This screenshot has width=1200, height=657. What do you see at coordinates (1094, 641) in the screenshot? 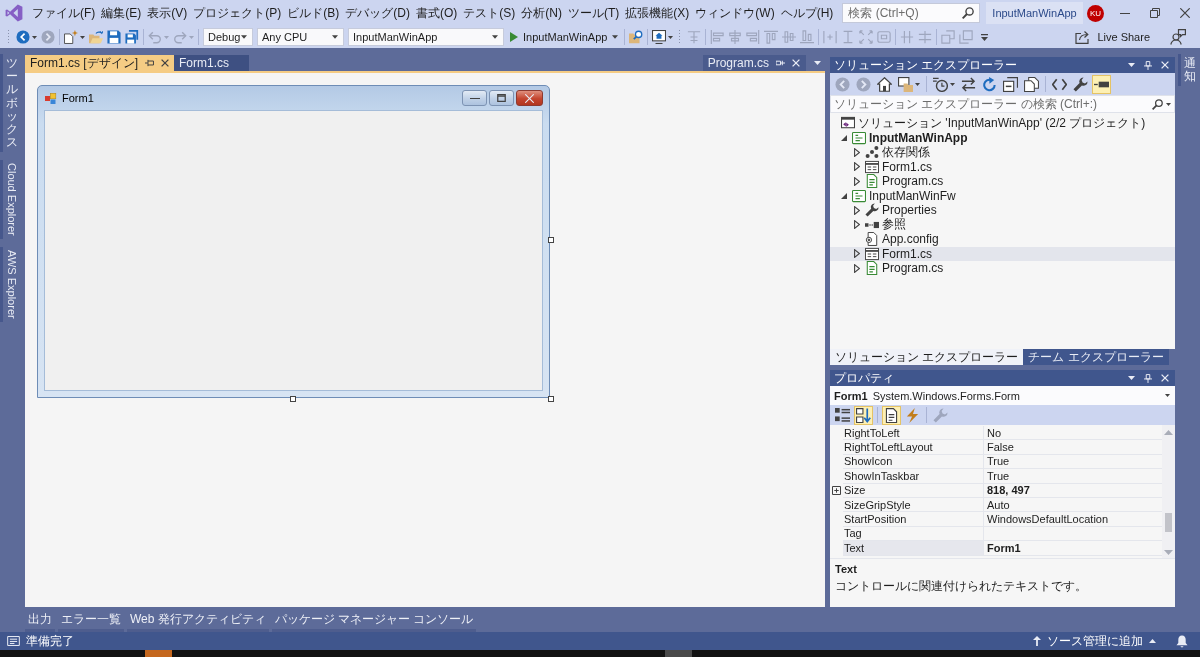
I see `source-control-button: ソース管理に追加` at bounding box center [1094, 641].